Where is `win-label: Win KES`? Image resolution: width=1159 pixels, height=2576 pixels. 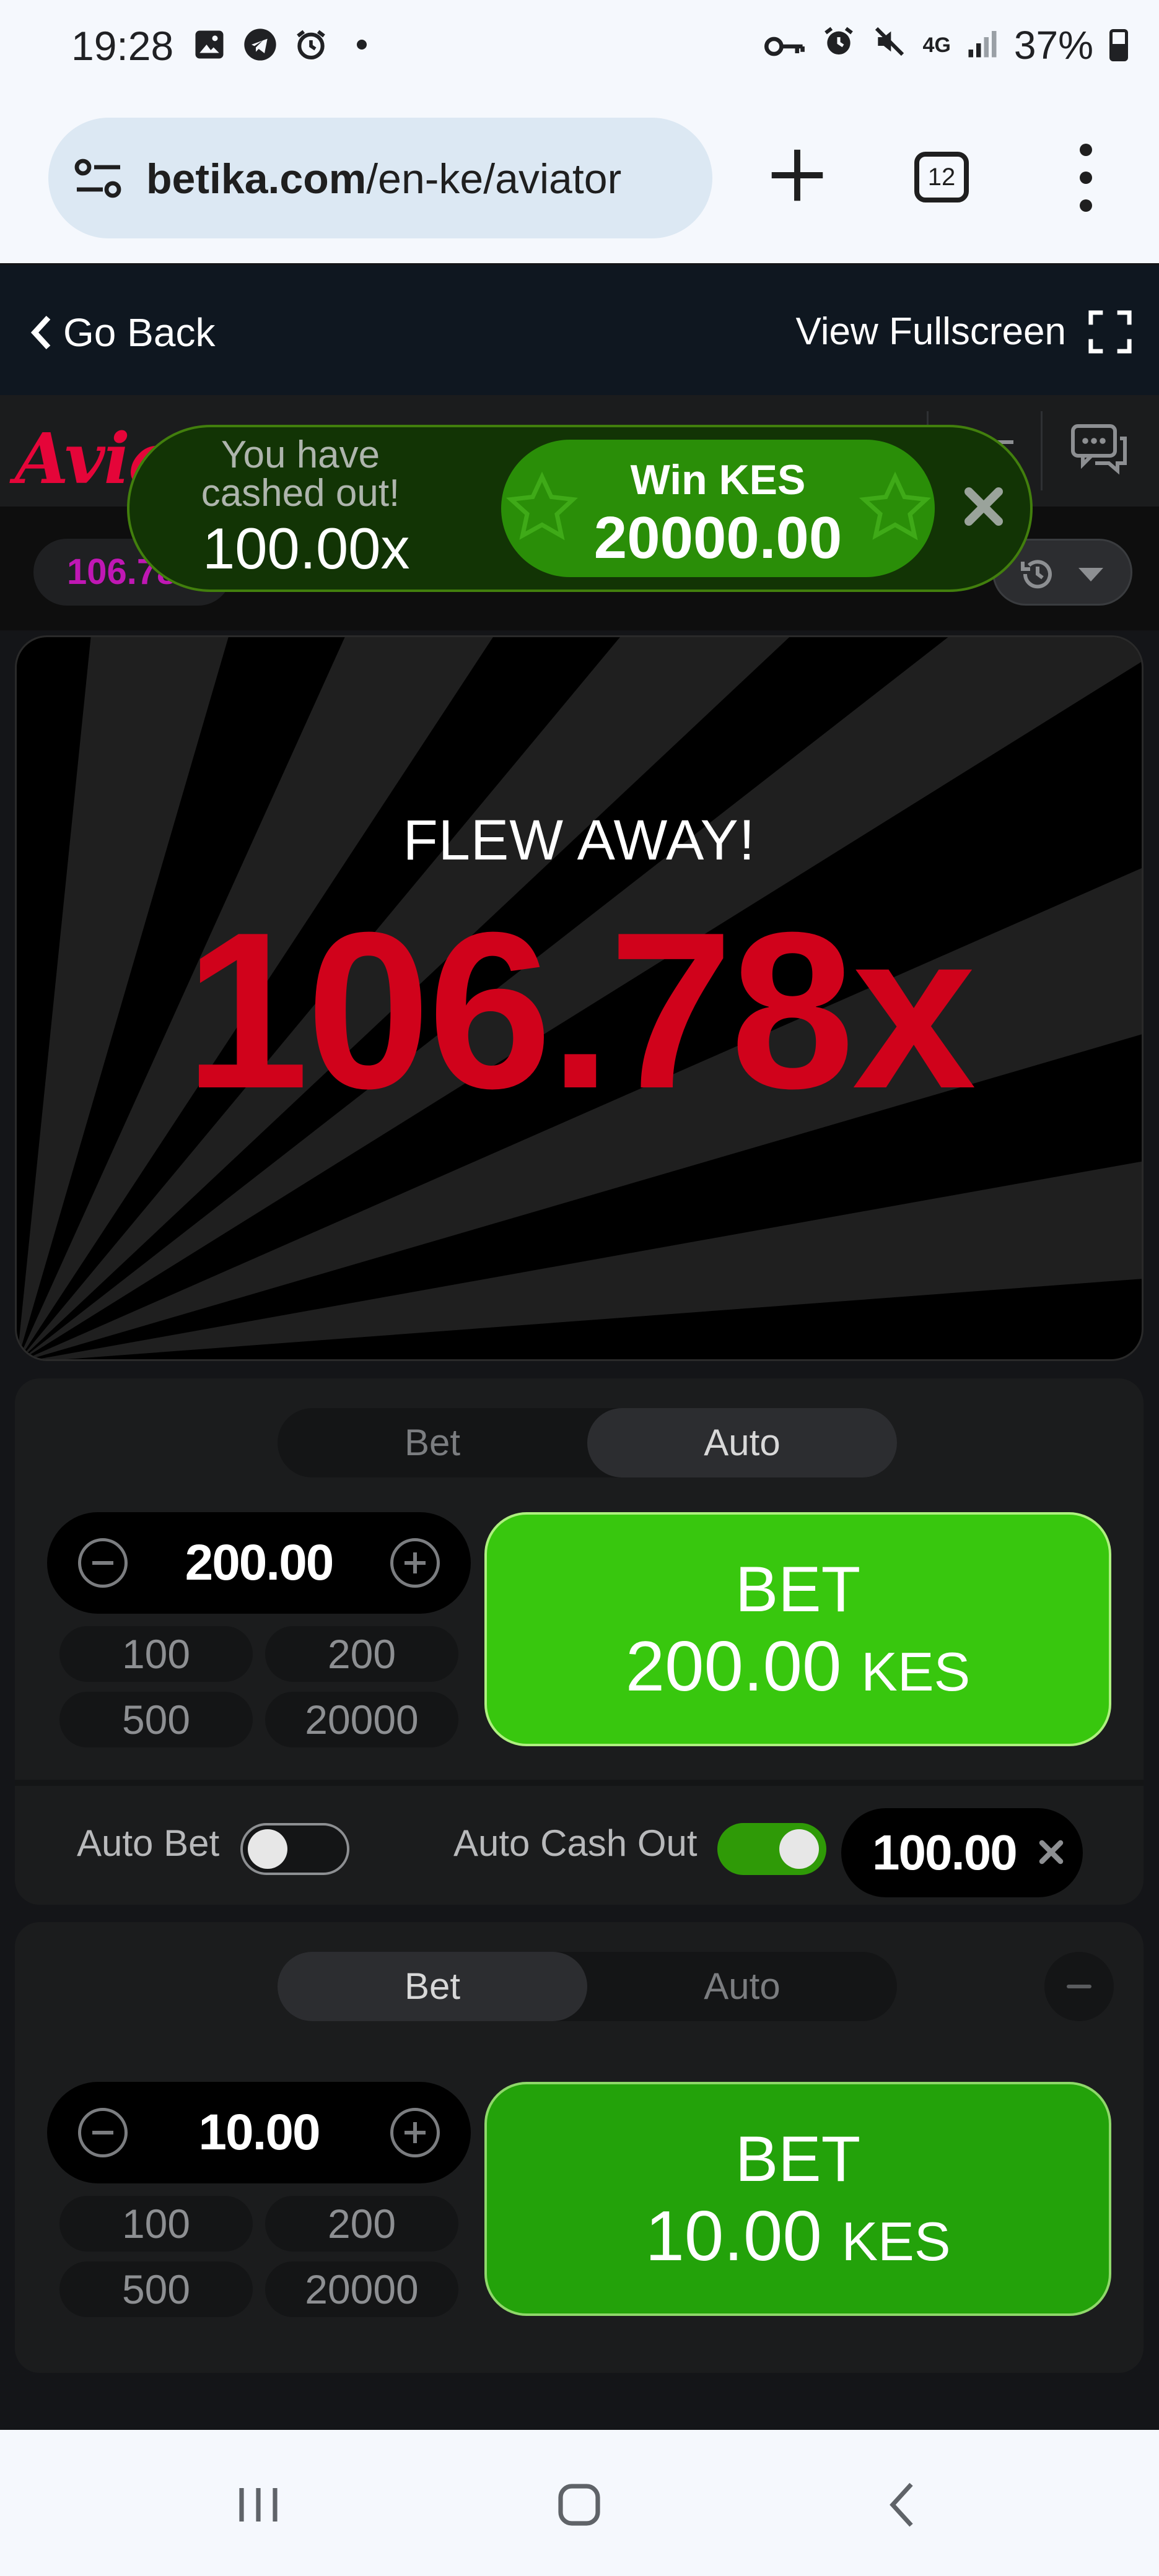 win-label: Win KES is located at coordinates (718, 479).